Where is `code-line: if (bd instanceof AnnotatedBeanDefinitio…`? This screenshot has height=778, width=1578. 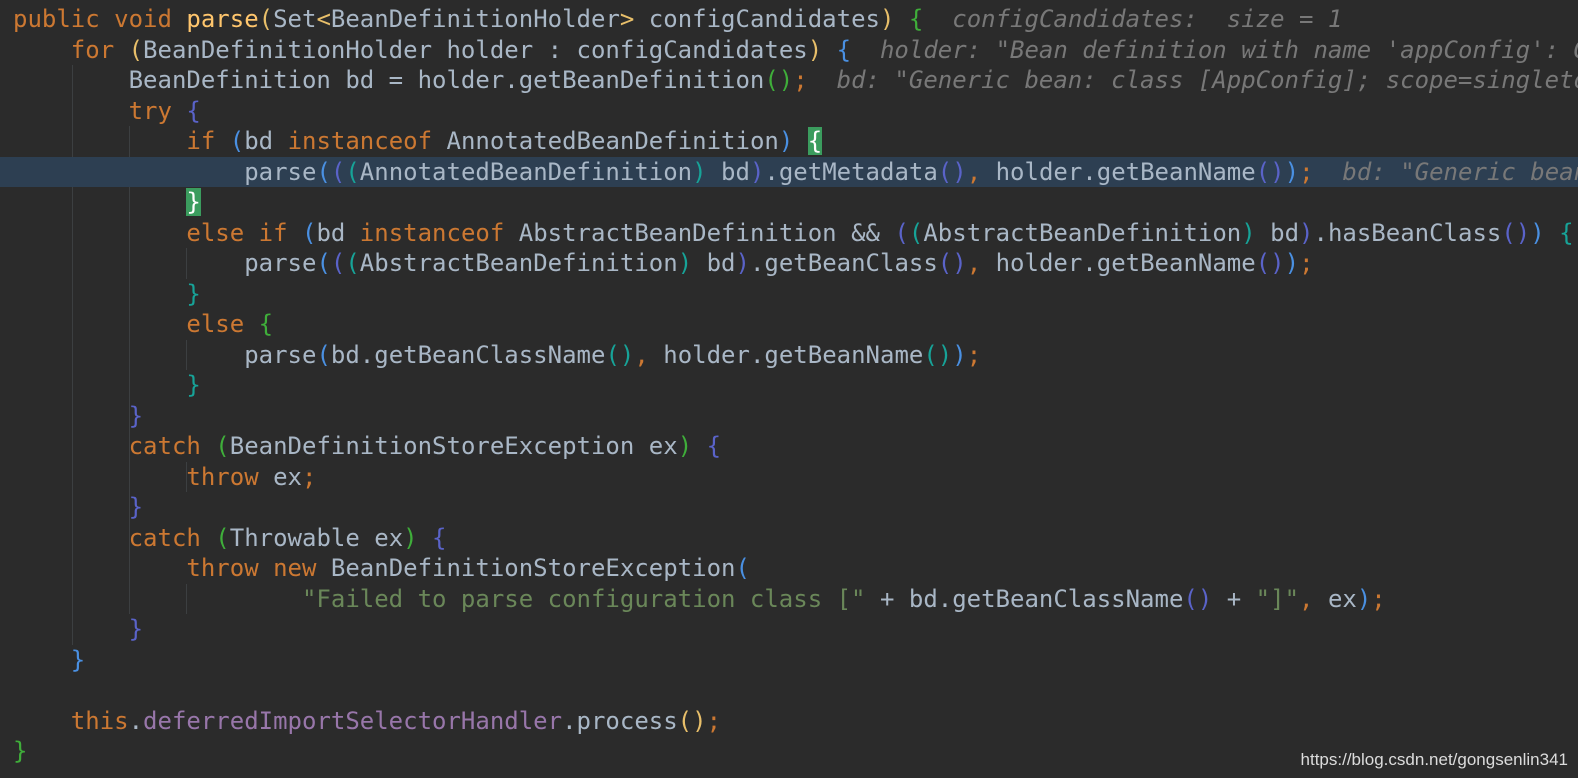 code-line: if (bd instanceof AnnotatedBeanDefinitio… is located at coordinates (789, 141).